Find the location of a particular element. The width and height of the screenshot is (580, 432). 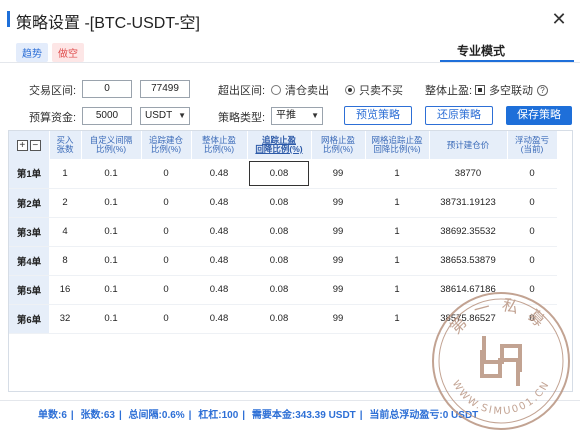

column-header: 追踪止盈 回降比例(%) is located at coordinates (279, 145).